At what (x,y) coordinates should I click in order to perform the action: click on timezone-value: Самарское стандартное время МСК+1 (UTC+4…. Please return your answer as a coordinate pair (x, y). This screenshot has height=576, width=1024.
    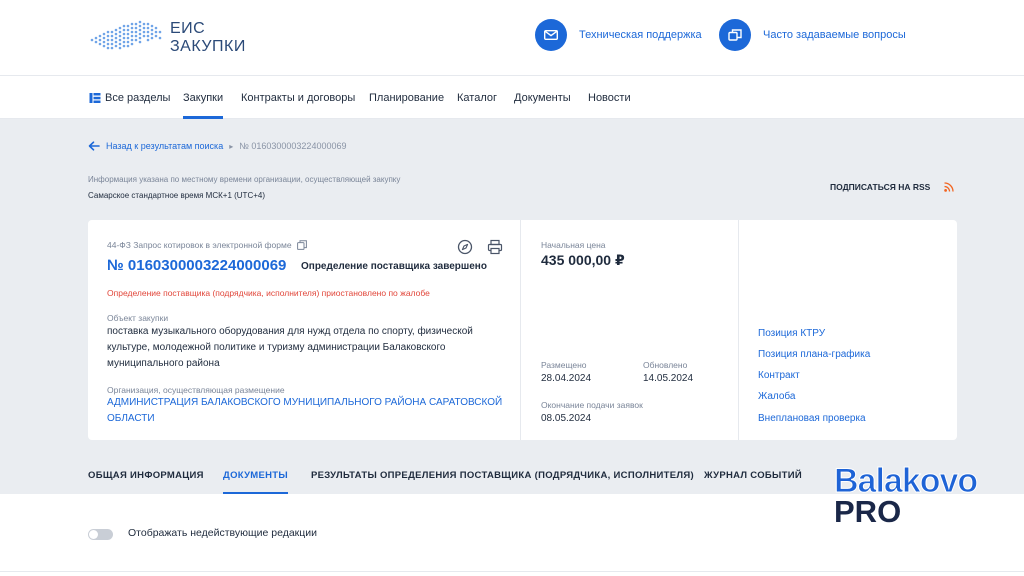
    Looking at the image, I should click on (176, 195).